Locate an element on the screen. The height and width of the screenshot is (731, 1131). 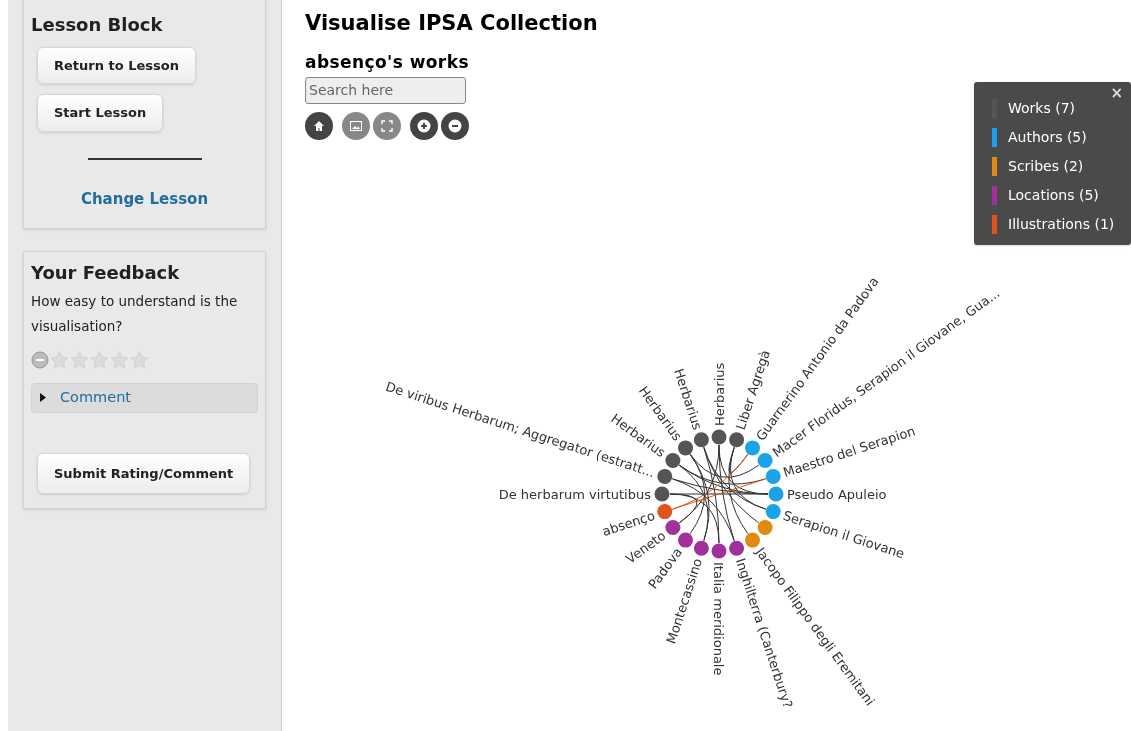
page-title: Visualise IPSA Collection is located at coordinates (451, 23).